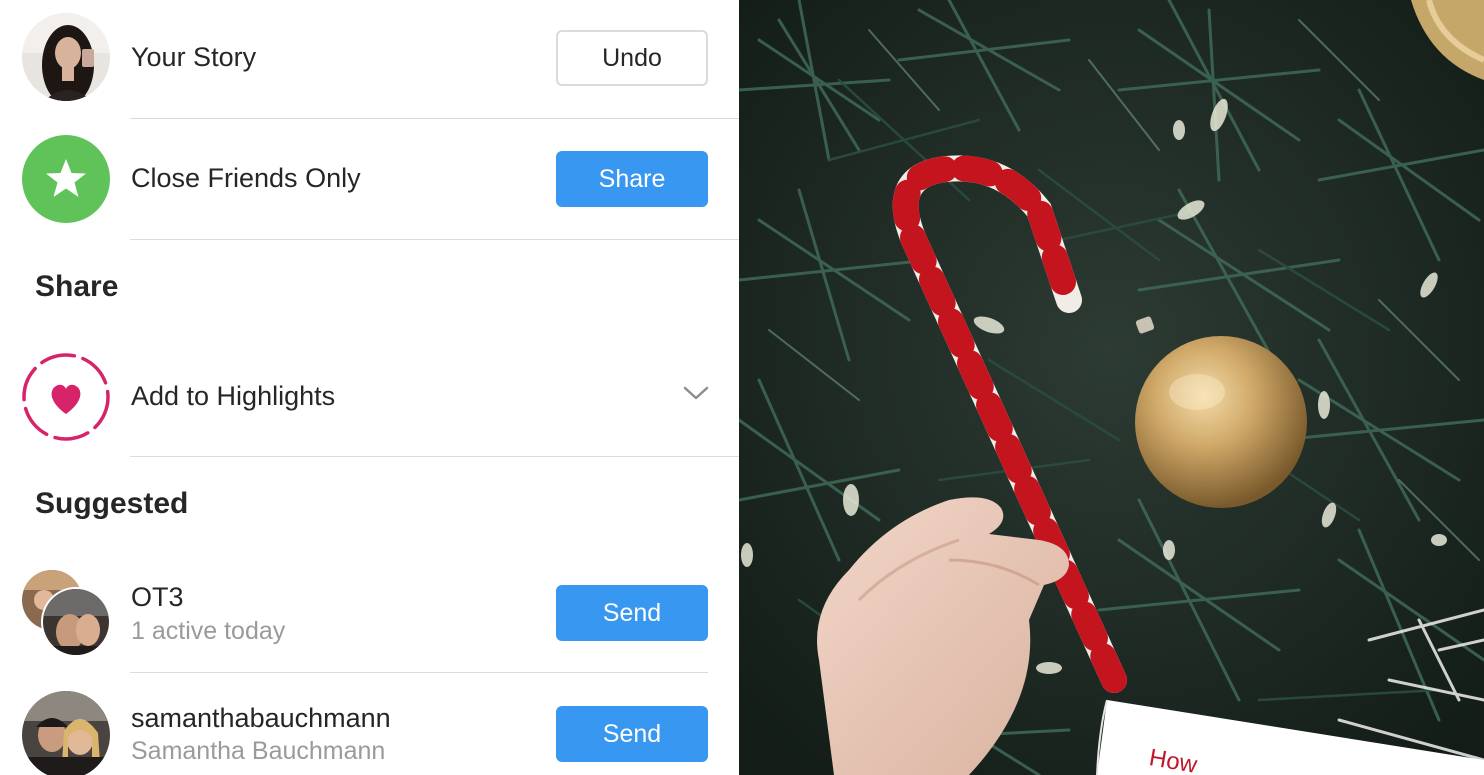  Describe the element at coordinates (369, 616) in the screenshot. I see `suggested-row: OT3 1 active today Send` at that location.